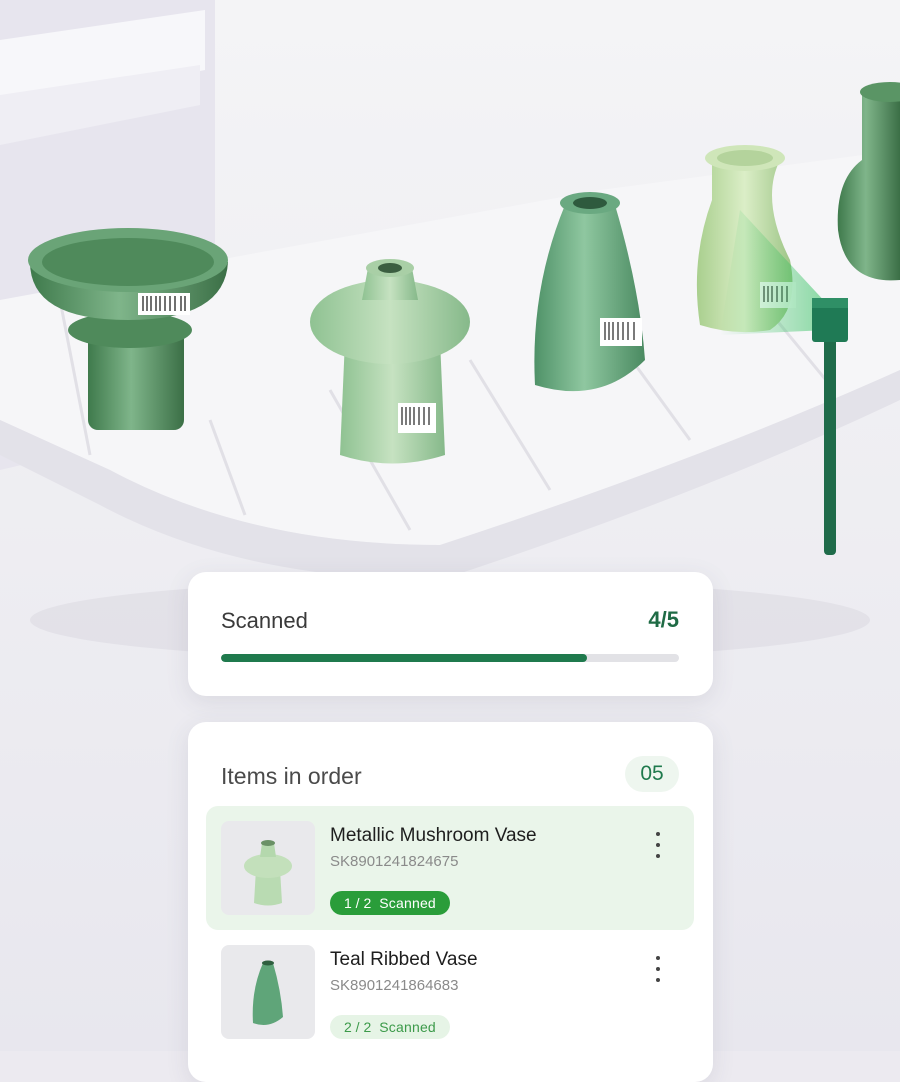 The width and height of the screenshot is (900, 1082). Describe the element at coordinates (394, 861) in the screenshot. I see `item-sku: SK8901241824675` at that location.